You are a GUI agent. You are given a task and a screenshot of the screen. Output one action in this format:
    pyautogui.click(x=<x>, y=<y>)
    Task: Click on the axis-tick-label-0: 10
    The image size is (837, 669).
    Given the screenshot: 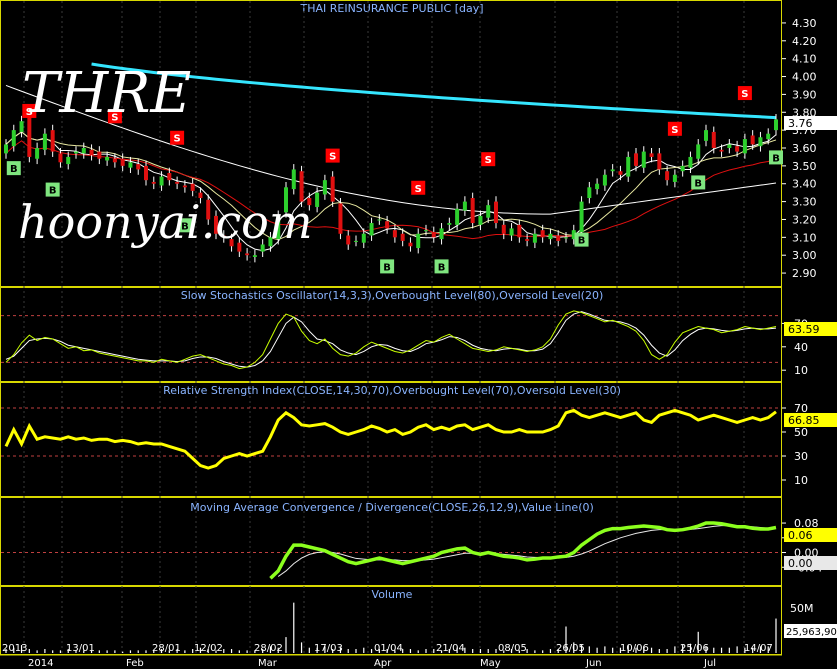 What is the action you would take?
    pyautogui.click(x=801, y=370)
    